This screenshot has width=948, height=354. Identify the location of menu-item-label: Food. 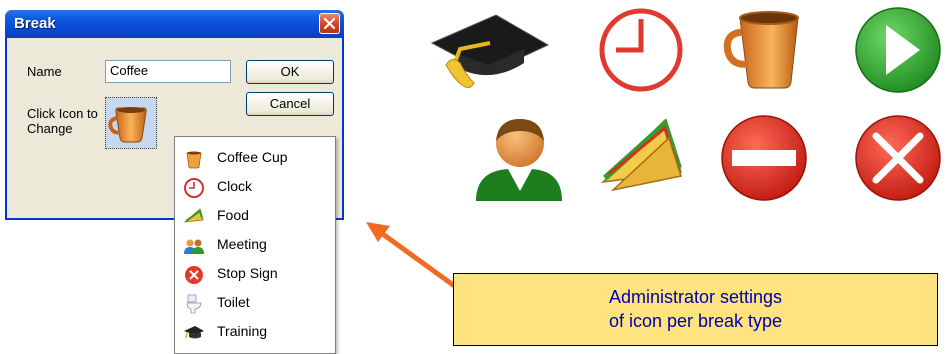
(233, 215).